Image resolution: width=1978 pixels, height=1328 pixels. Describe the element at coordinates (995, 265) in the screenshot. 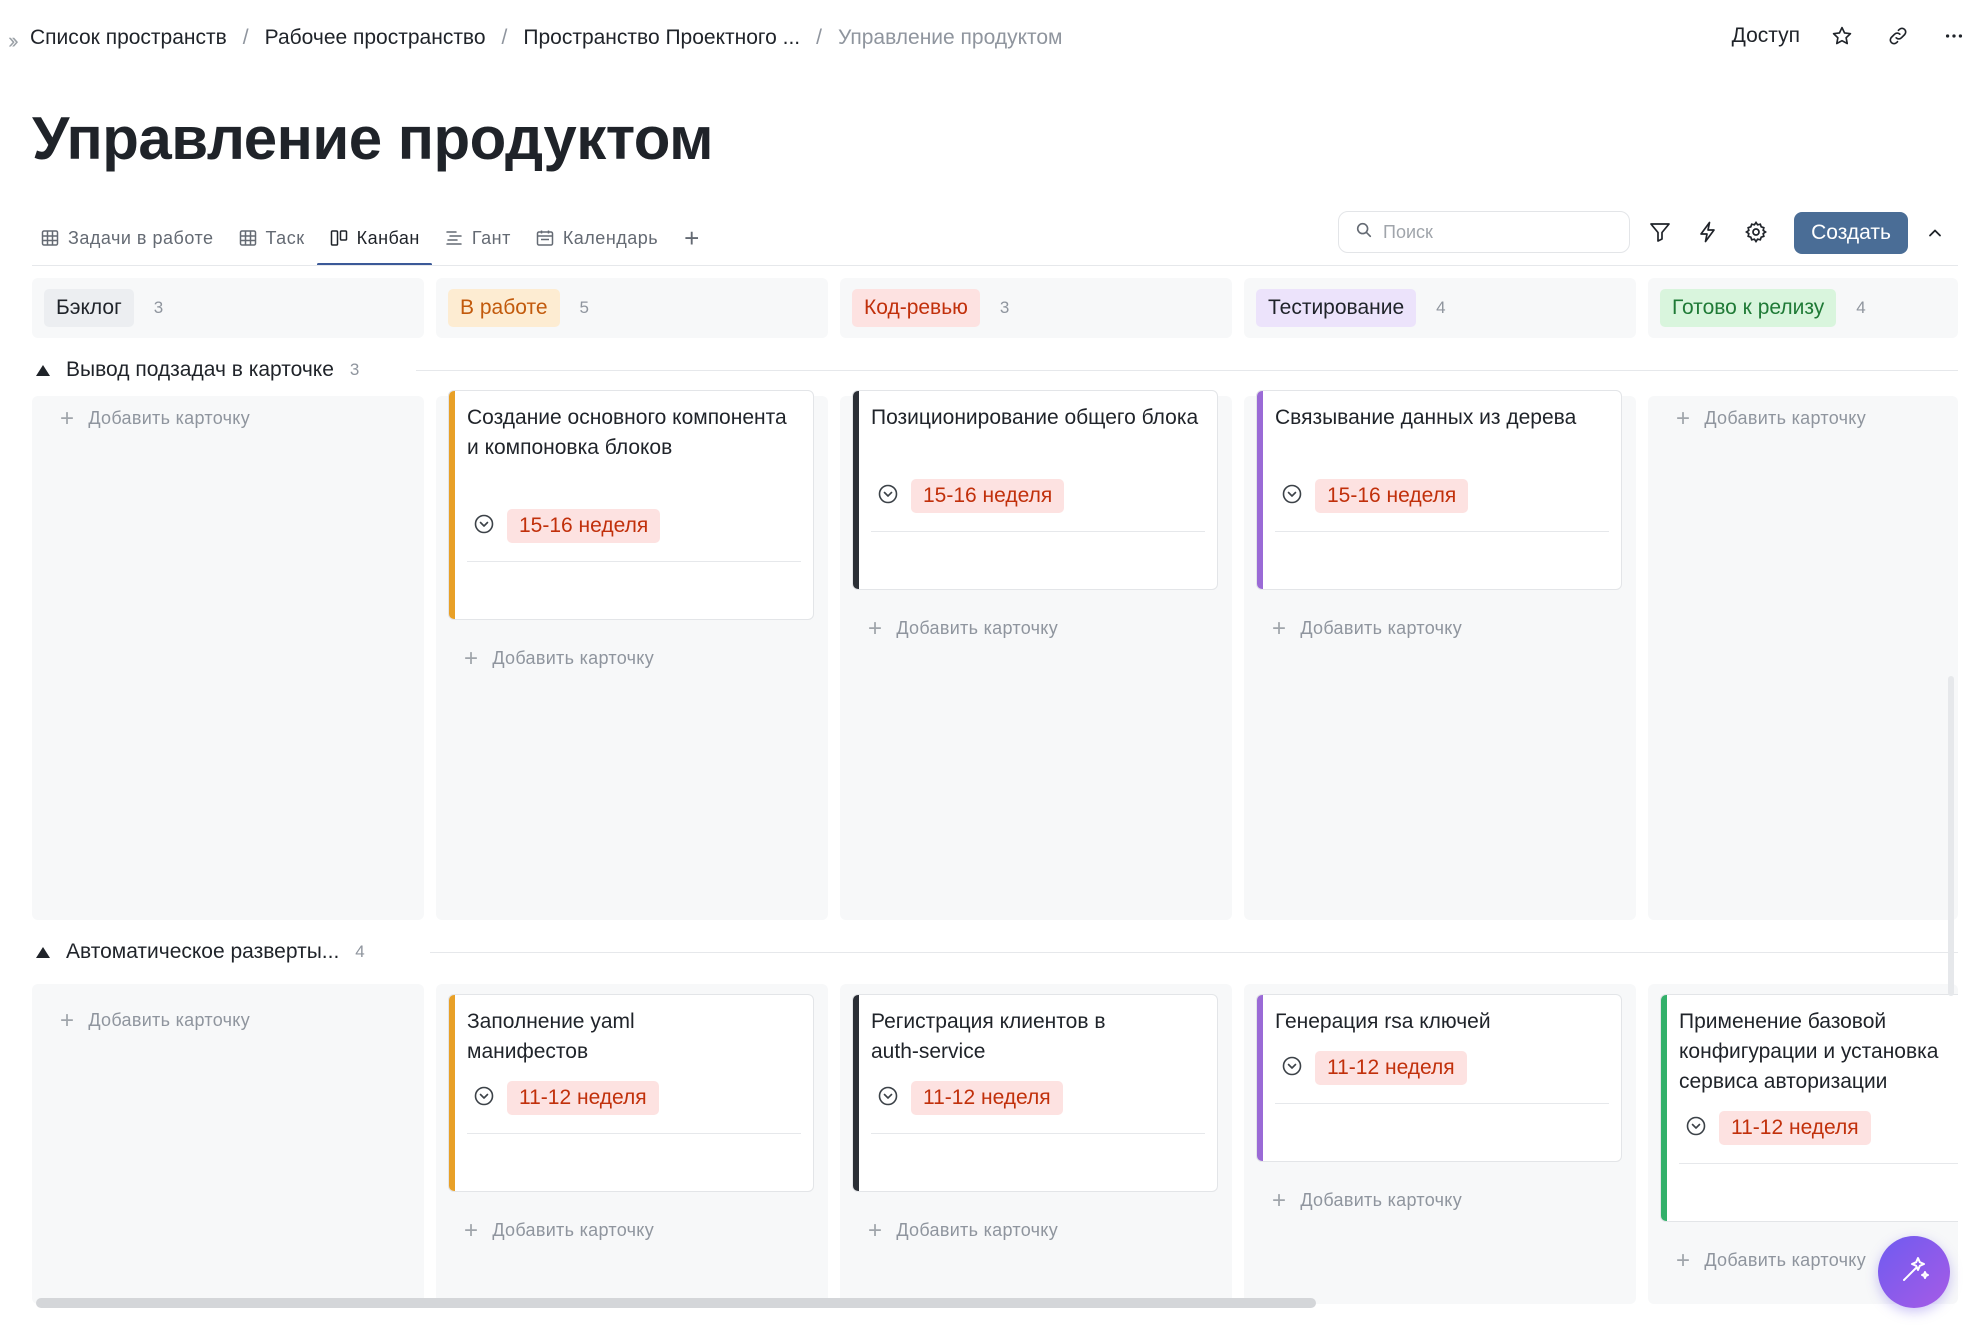

I see `tabs-divider` at that location.